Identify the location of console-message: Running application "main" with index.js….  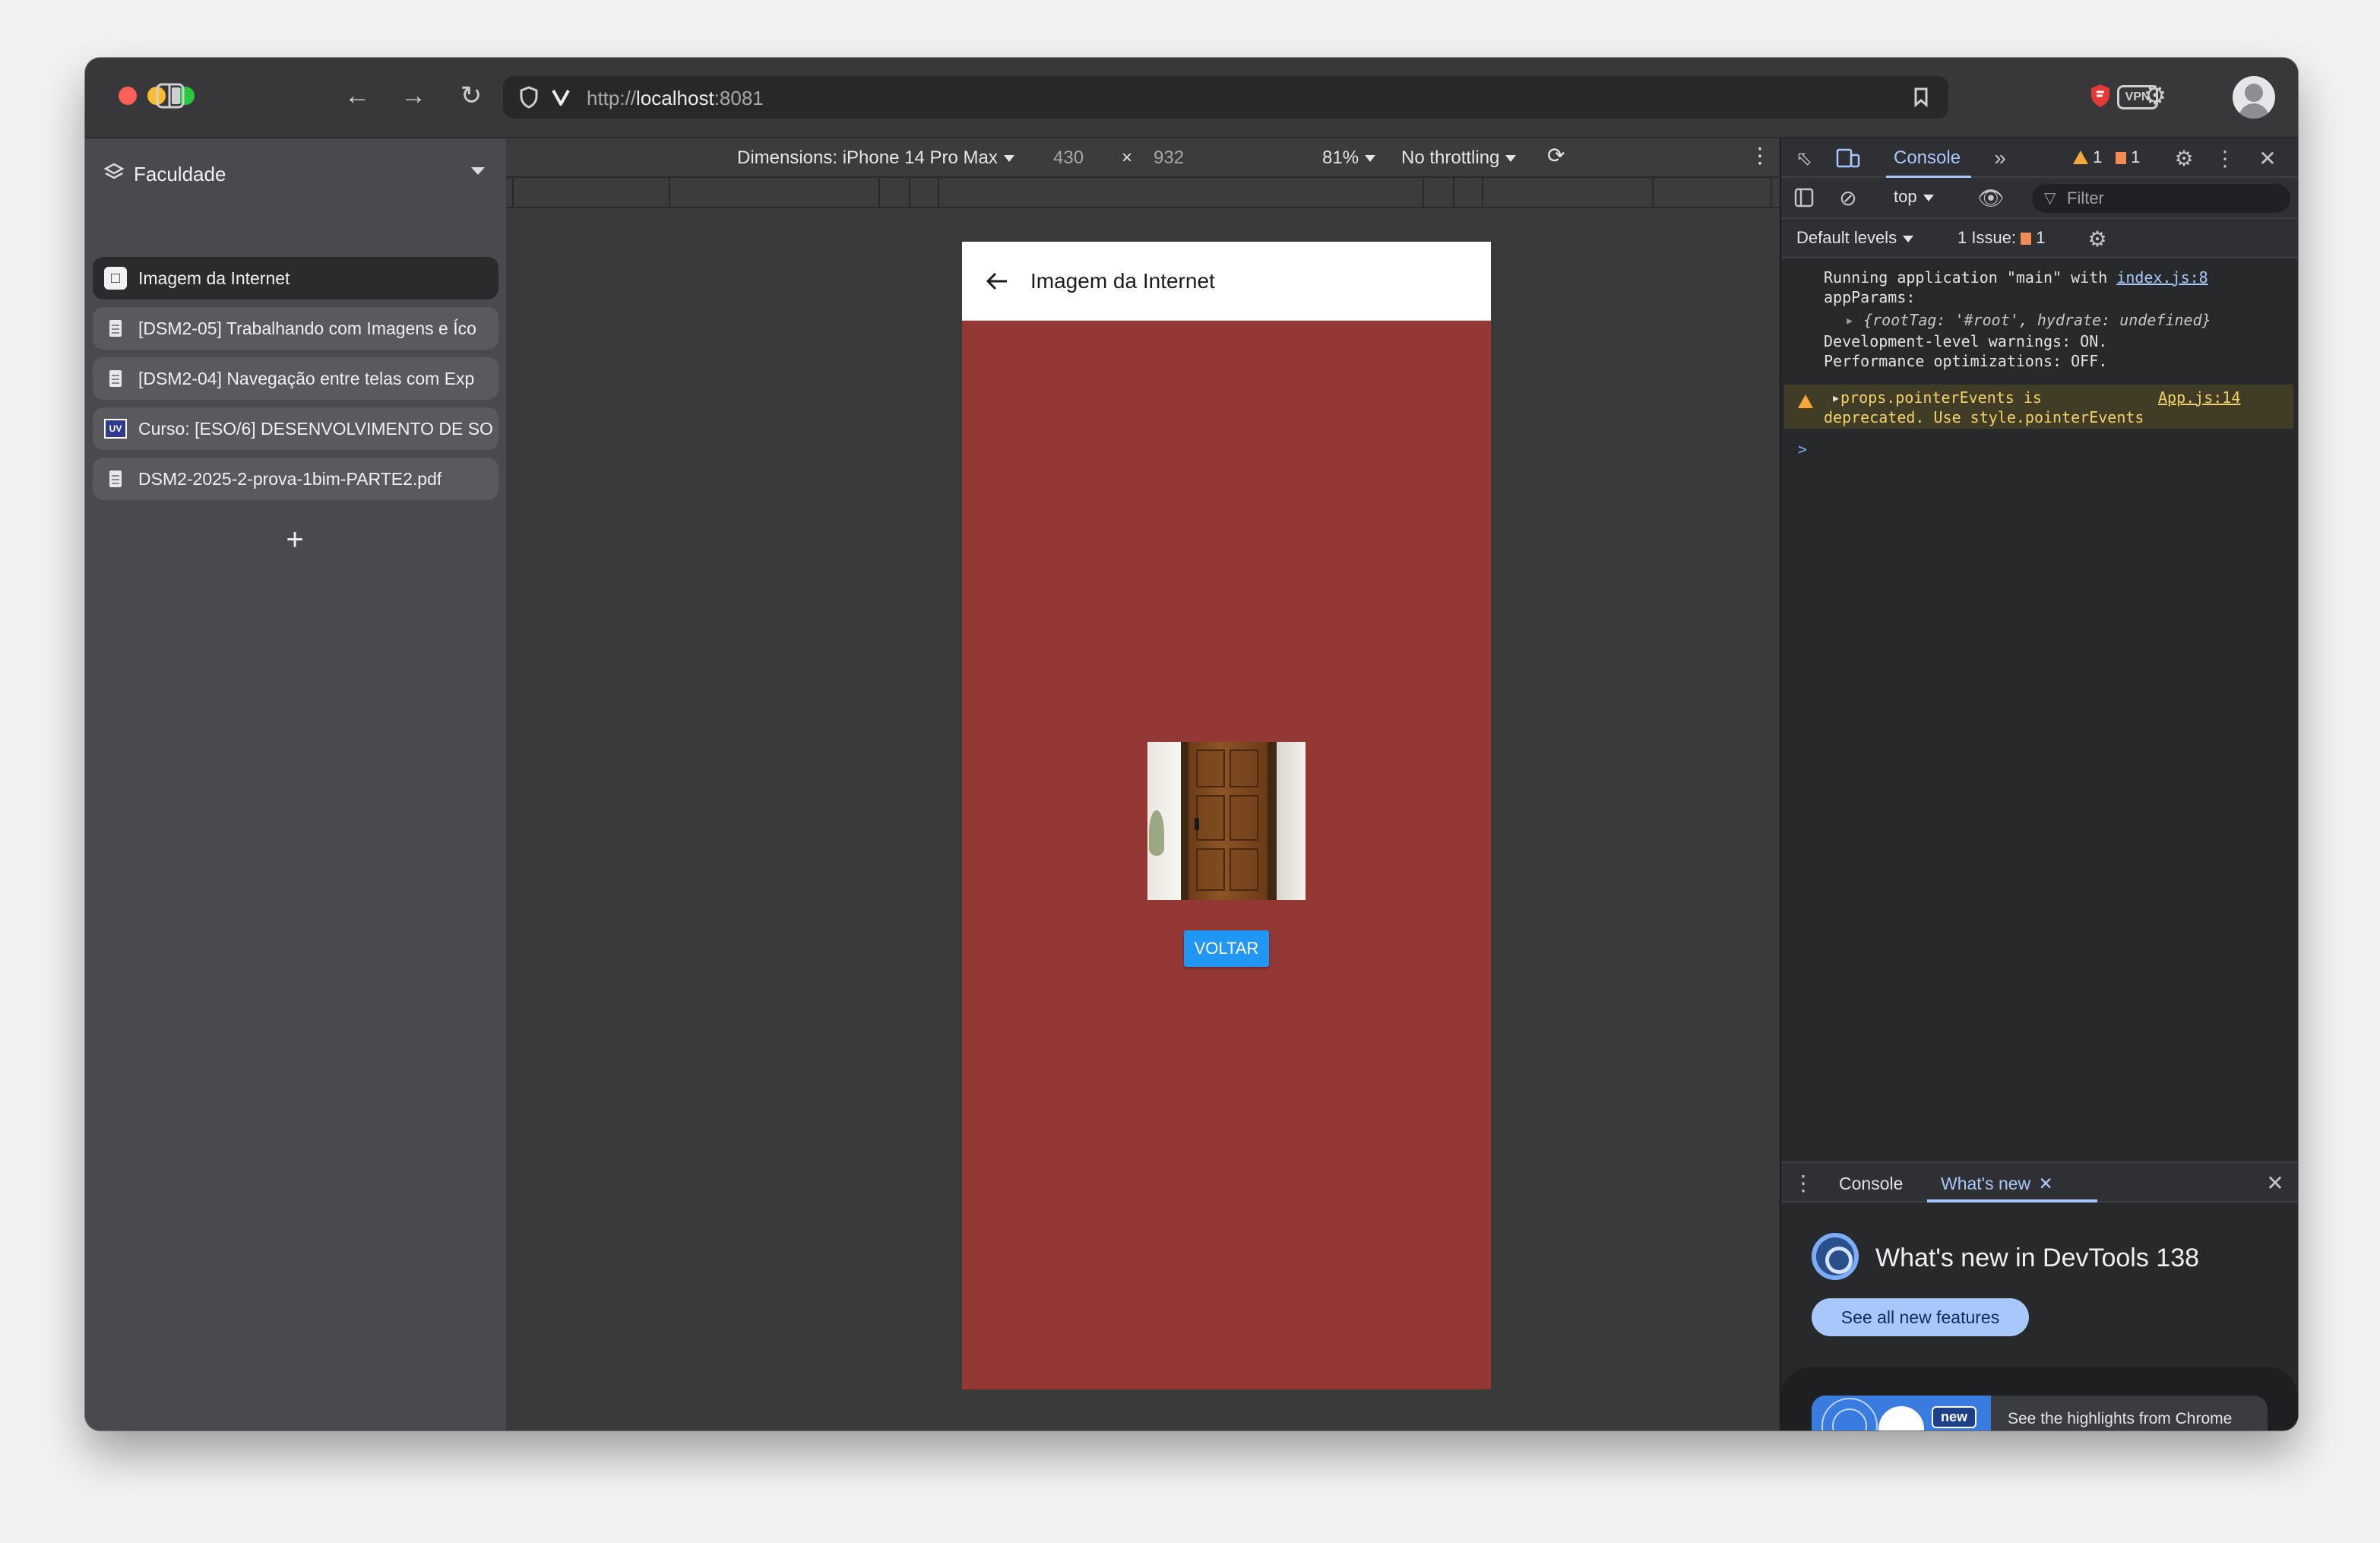
(2016, 277).